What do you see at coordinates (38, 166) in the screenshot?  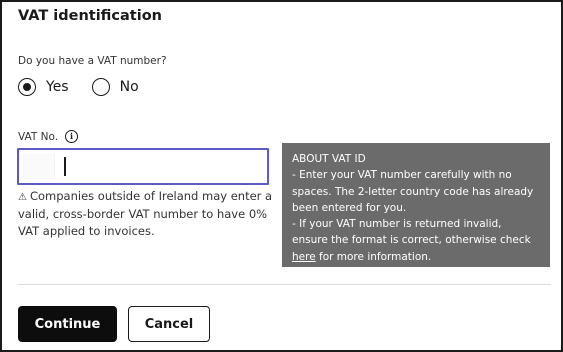 I see `country-code-prefix` at bounding box center [38, 166].